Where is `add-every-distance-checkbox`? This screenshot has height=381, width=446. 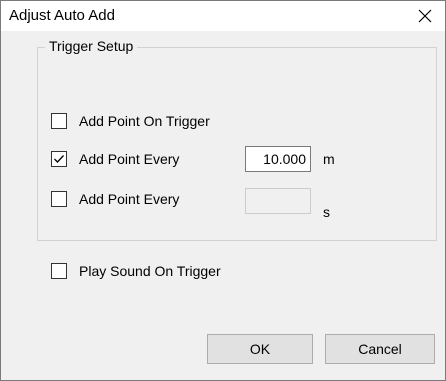
add-every-distance-checkbox is located at coordinates (59, 159).